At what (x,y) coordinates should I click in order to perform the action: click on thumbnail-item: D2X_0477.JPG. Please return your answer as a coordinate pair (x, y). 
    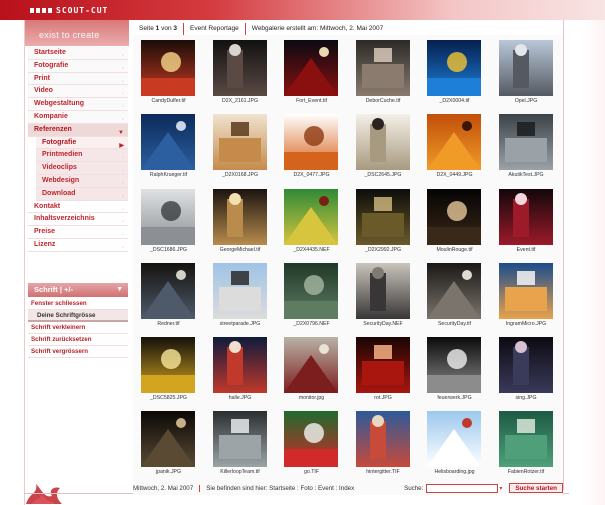
    Looking at the image, I should click on (312, 148).